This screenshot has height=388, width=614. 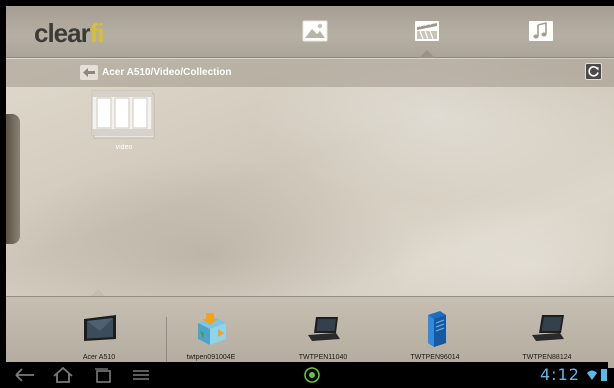 I want to click on folder-label: video, so click(x=124, y=147).